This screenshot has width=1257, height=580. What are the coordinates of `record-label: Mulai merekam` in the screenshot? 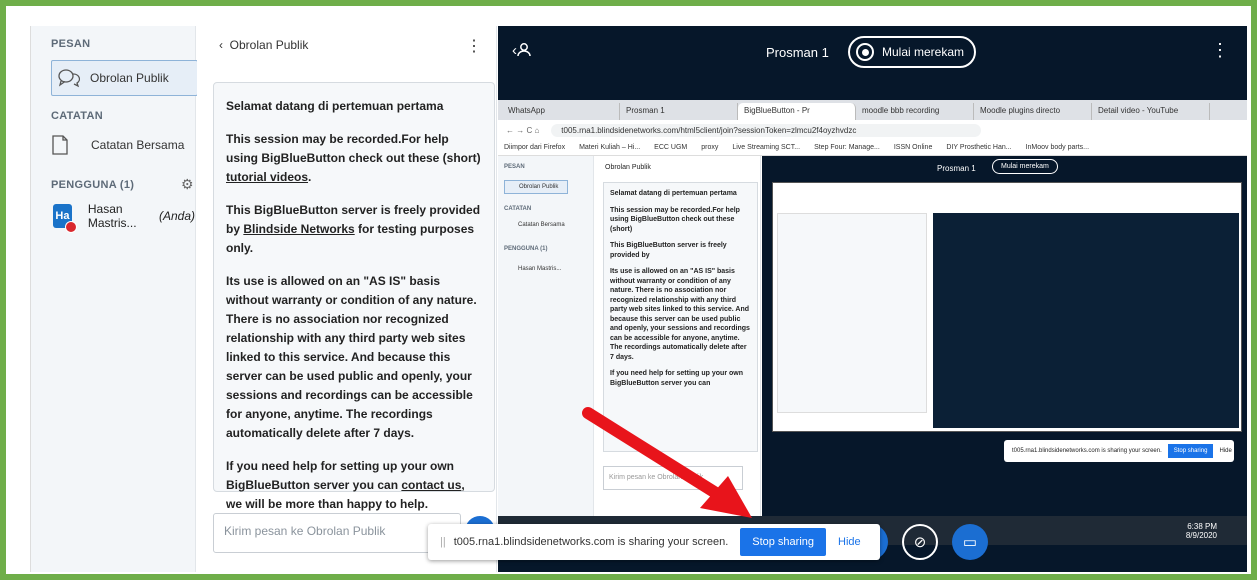 It's located at (923, 52).